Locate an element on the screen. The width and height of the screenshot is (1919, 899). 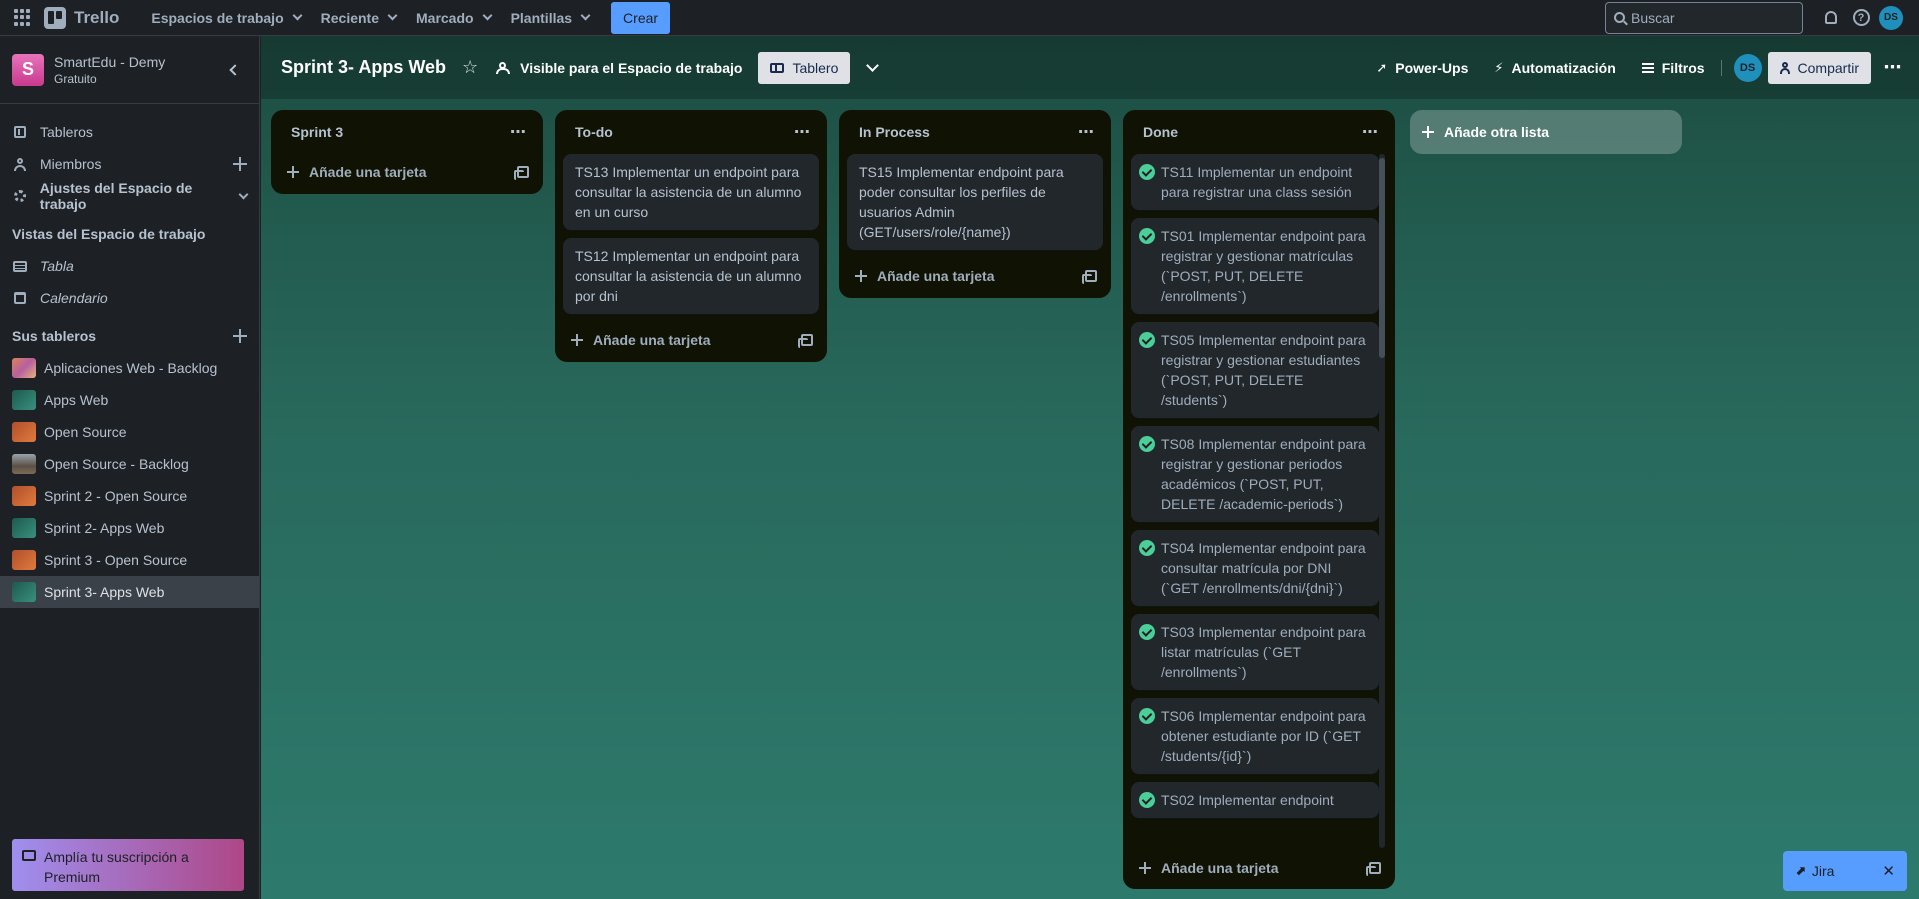
add-board-icon is located at coordinates (240, 336).